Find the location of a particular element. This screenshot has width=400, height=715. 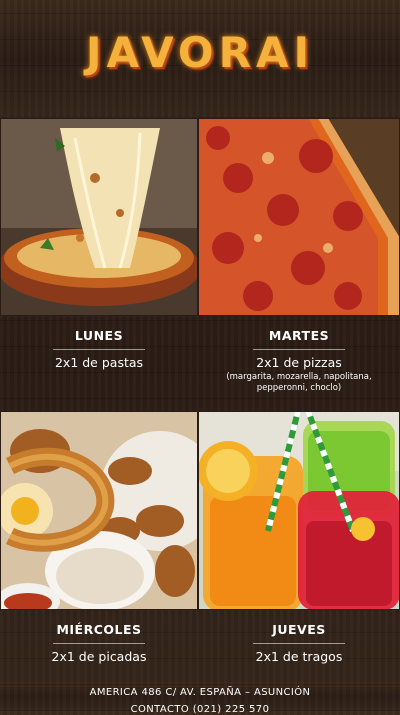

day-label: LUNES is located at coordinates (99, 335).